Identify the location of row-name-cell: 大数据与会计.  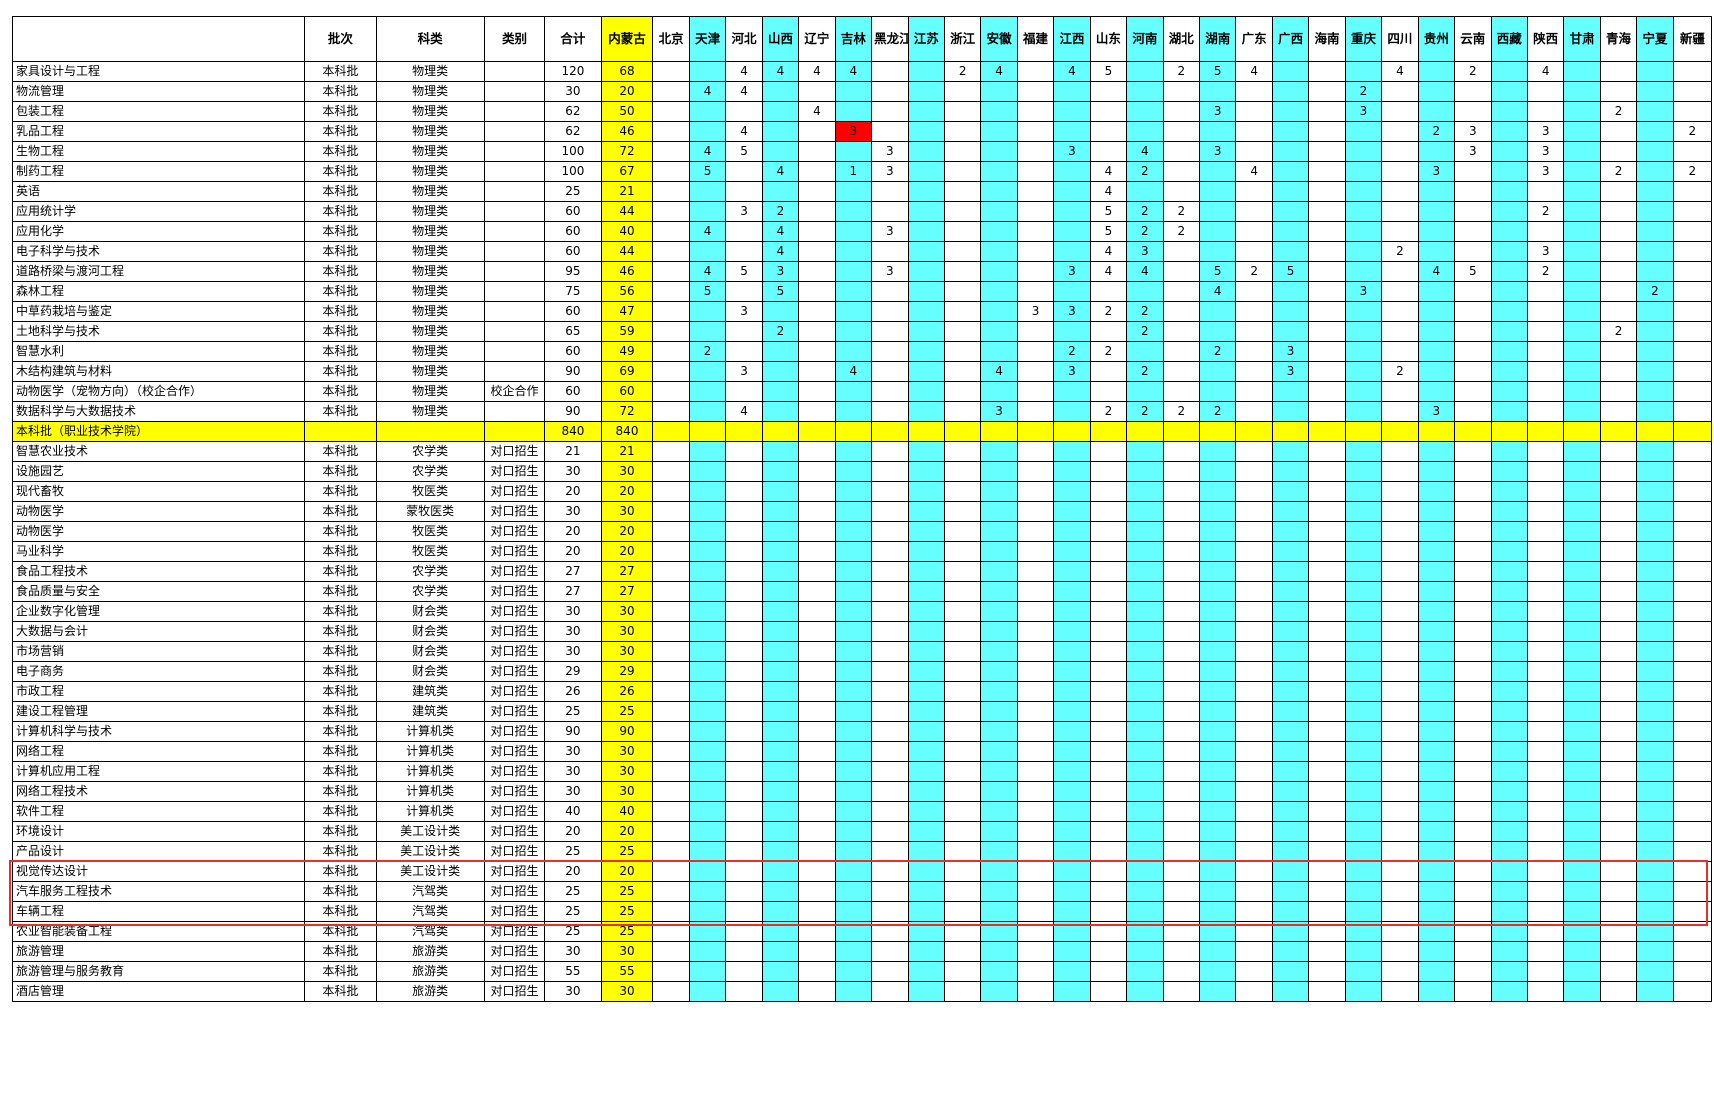
(158, 631).